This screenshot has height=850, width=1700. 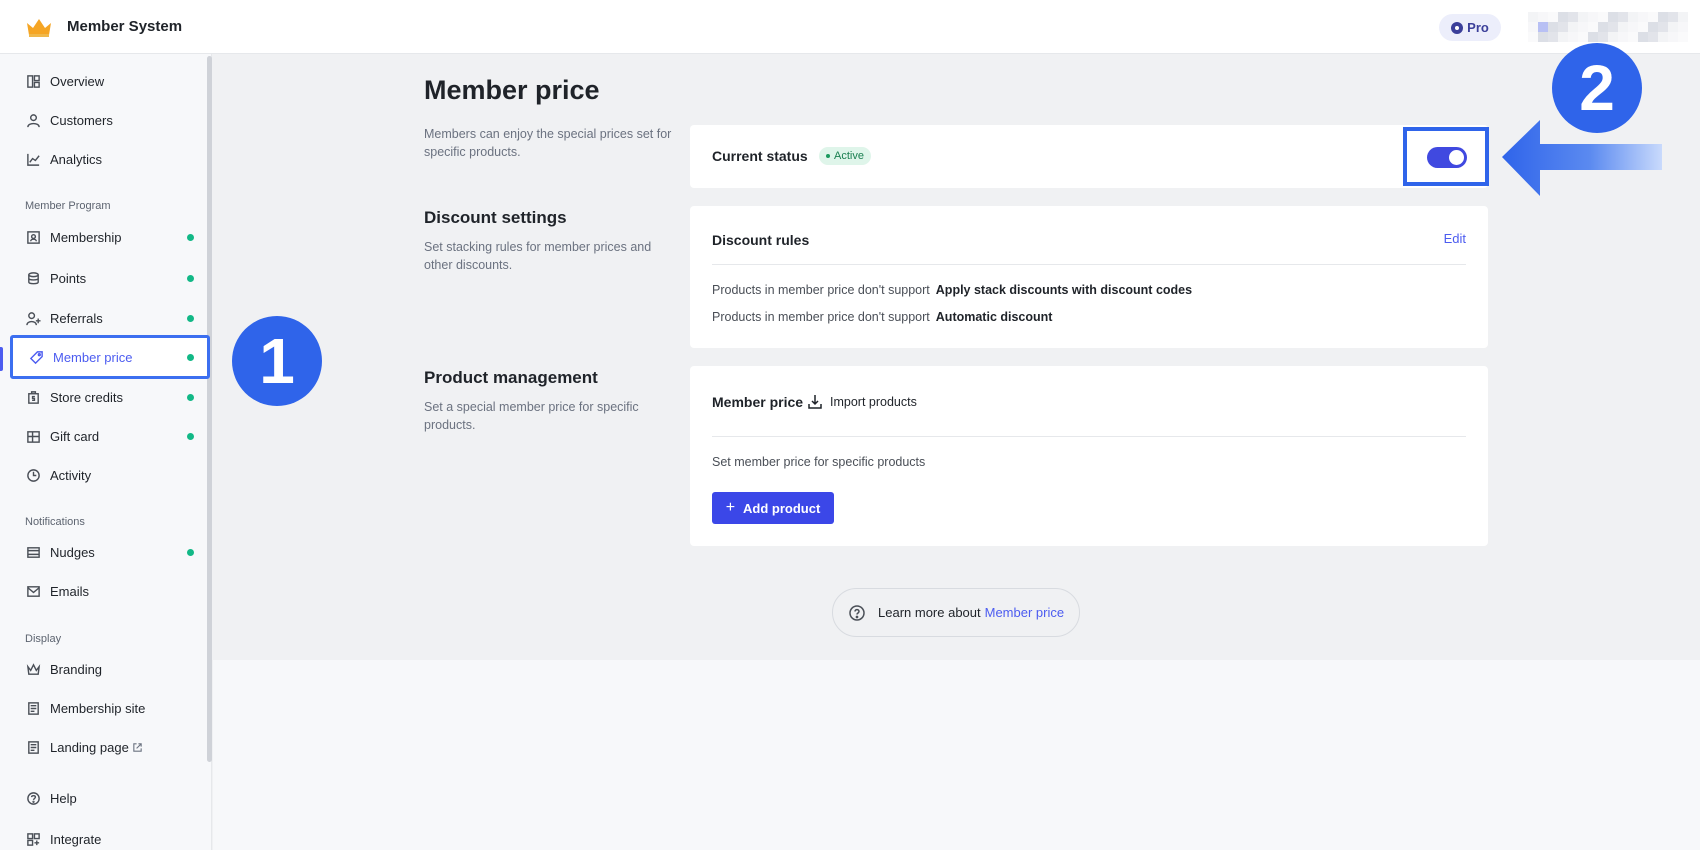 I want to click on sidebar-item-label: Analytics, so click(x=76, y=159).